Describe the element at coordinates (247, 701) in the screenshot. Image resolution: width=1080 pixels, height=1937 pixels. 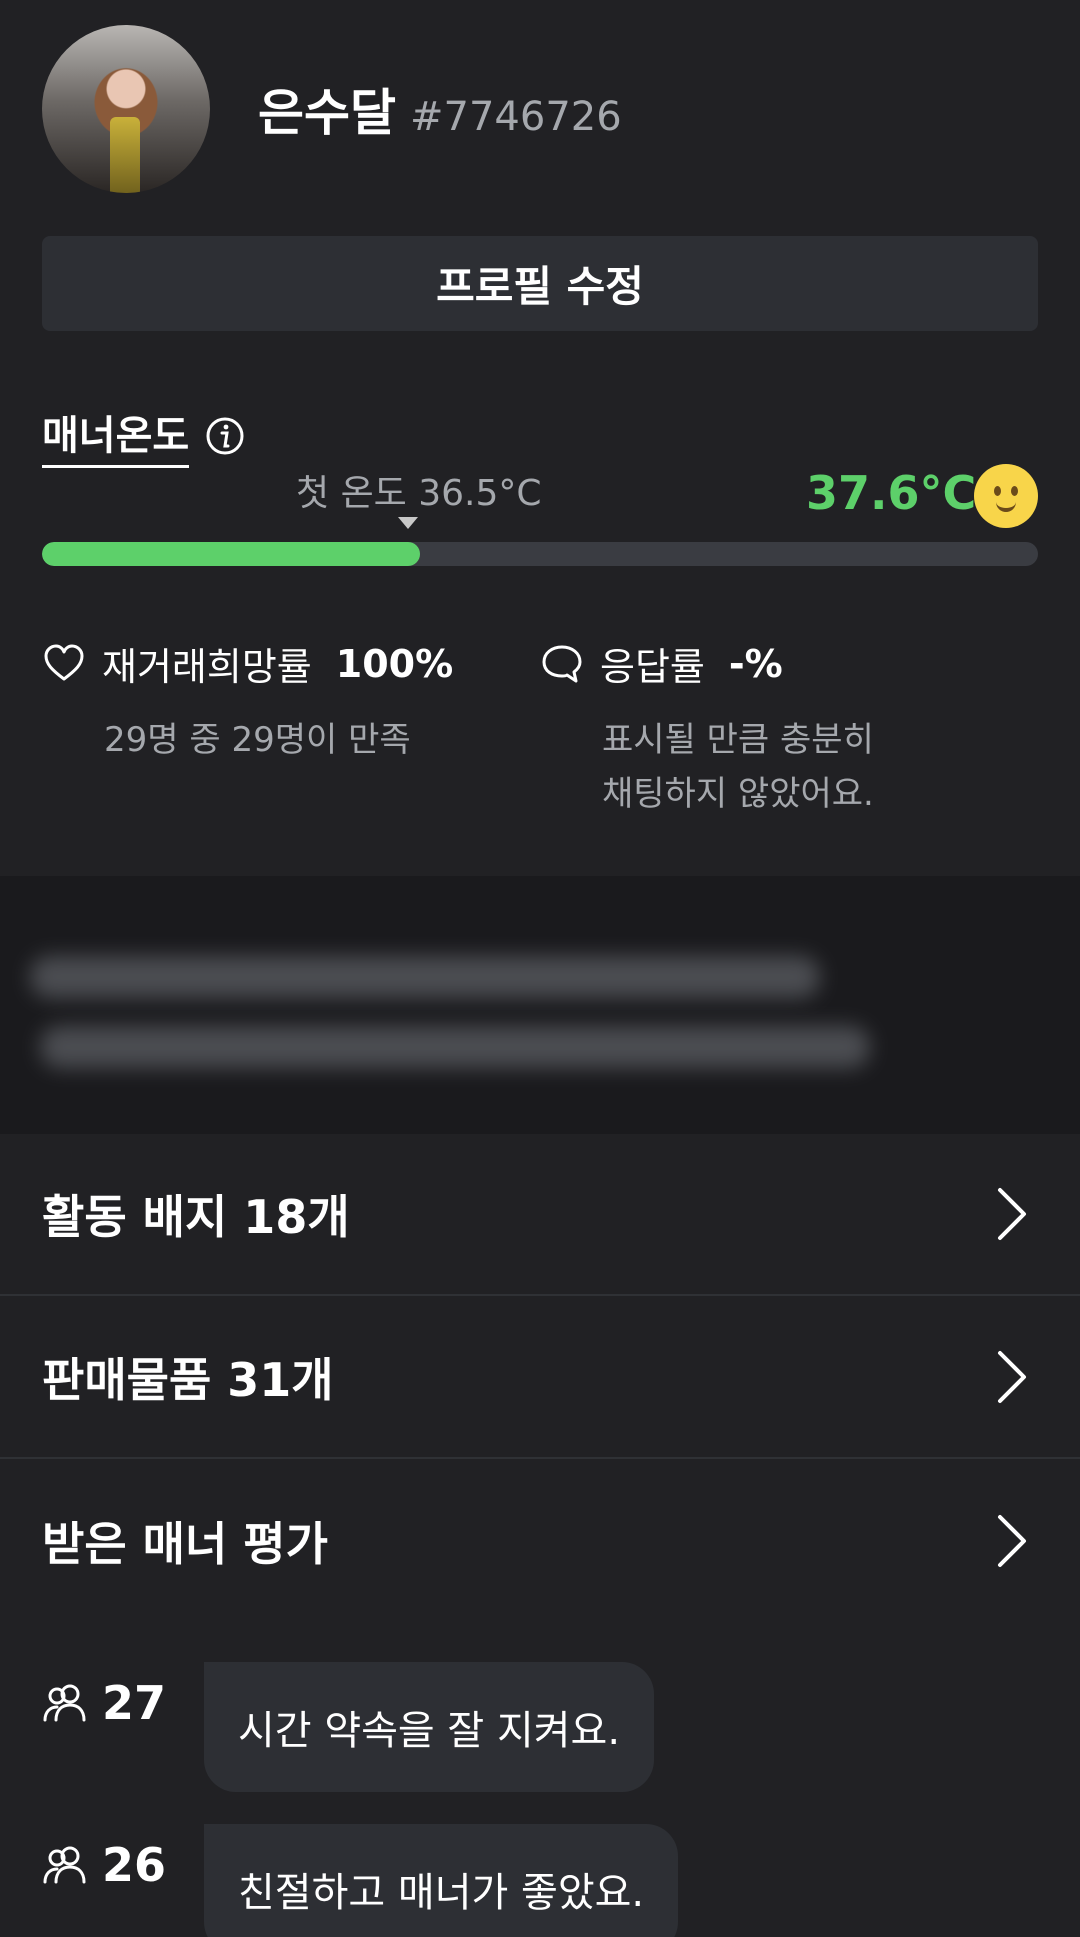
I see `rehire-rate-stat: 재거래희망률 100% 29명 중 29명이 만족` at that location.